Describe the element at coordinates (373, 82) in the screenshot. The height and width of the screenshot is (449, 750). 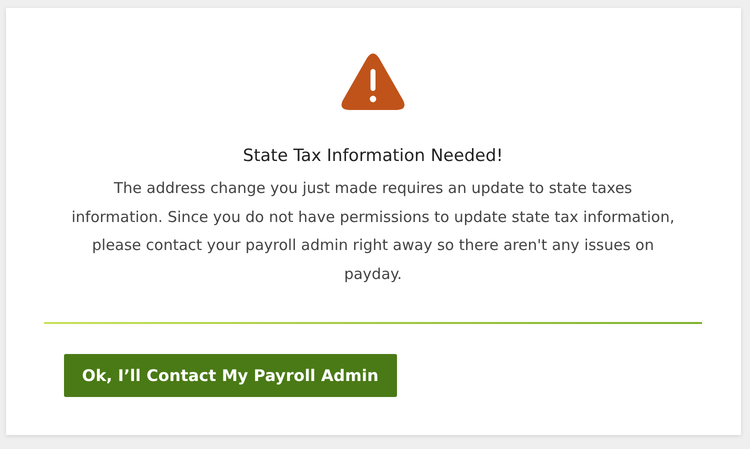
I see `warning-icon` at that location.